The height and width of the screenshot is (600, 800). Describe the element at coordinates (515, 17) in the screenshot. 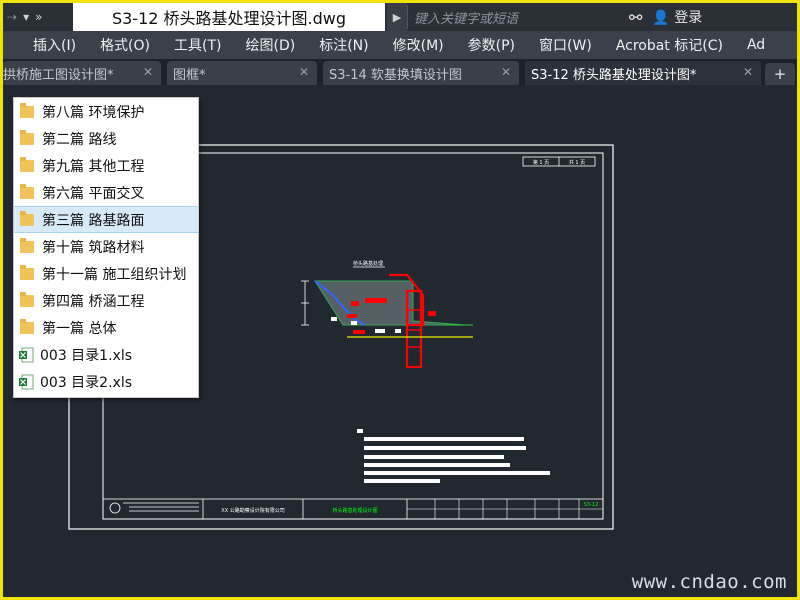

I see `search-input: 键入关键字或短语` at that location.